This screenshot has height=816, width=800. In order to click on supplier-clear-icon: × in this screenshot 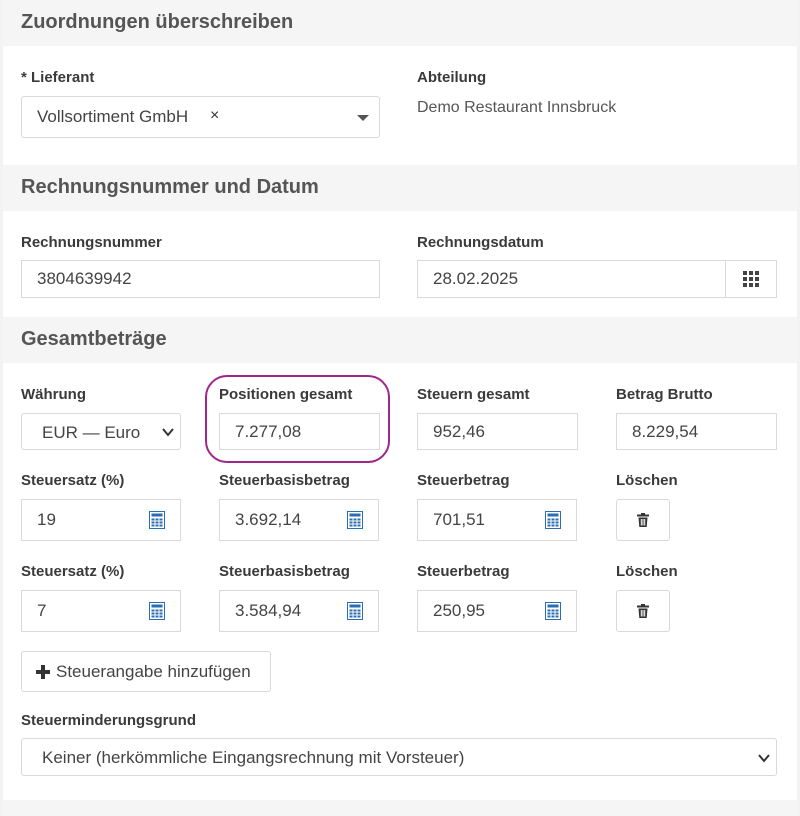, I will do `click(214, 116)`.